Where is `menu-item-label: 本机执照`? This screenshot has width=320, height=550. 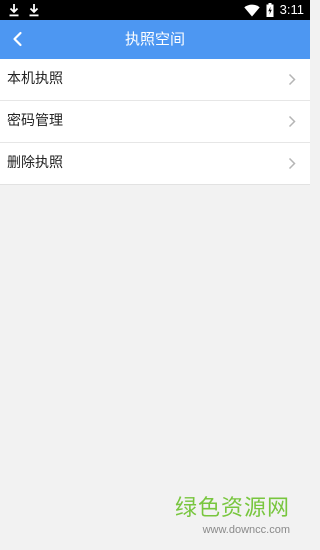 menu-item-label: 本机执照 is located at coordinates (35, 79).